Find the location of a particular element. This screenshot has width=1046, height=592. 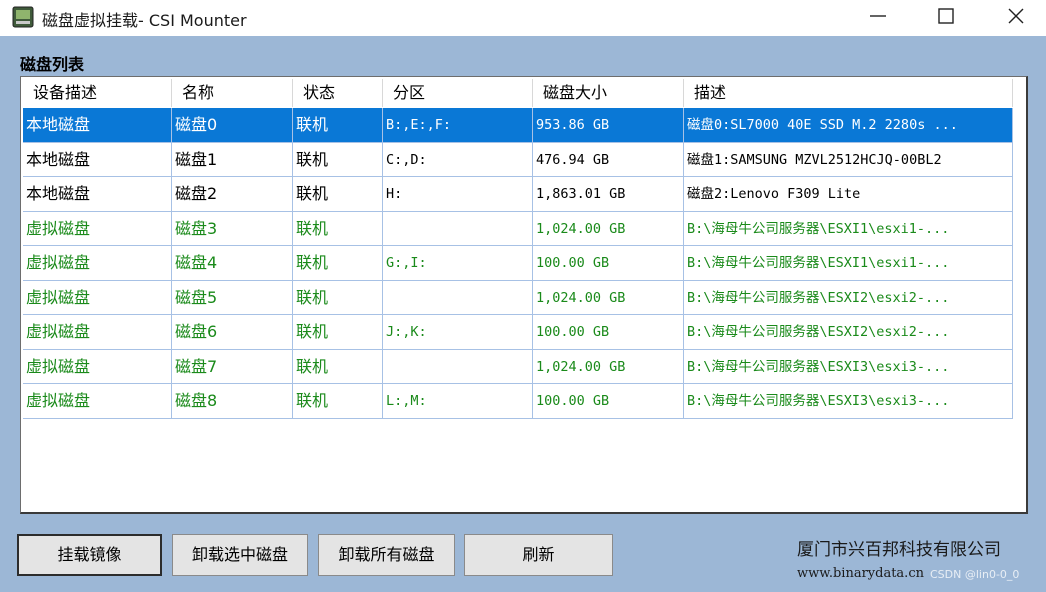

cell-description: 磁盘1:SAMSUNG MZVL2512HCJQ-00BL2 is located at coordinates (848, 159).